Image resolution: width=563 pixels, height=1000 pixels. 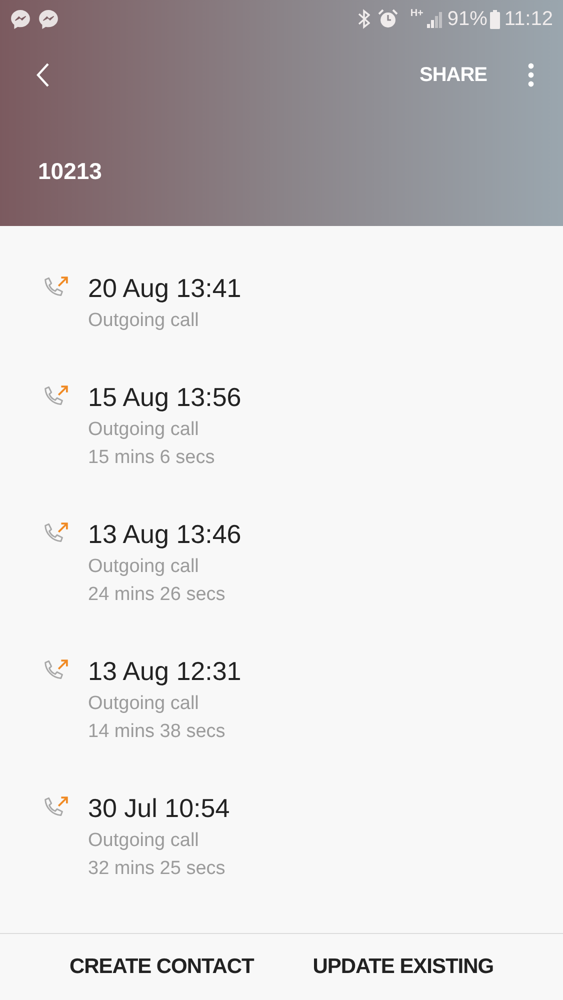 What do you see at coordinates (70, 171) in the screenshot?
I see `contact-number: 10213` at bounding box center [70, 171].